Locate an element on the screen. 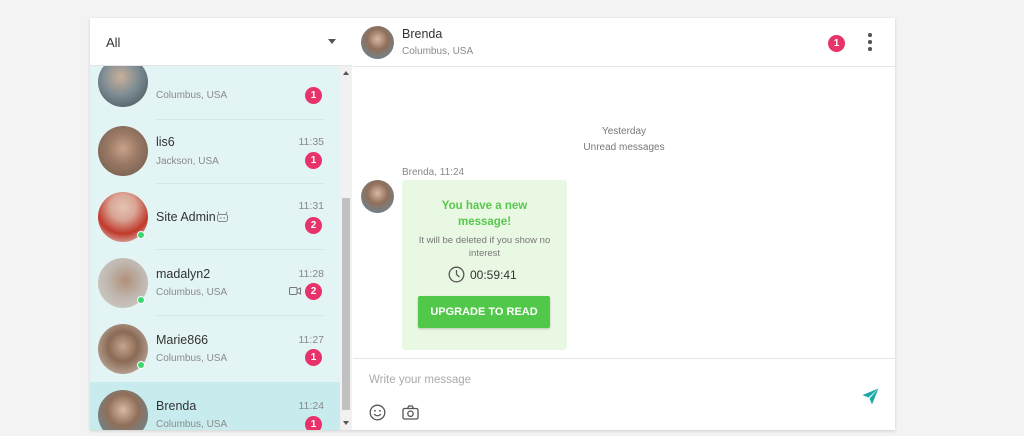 This screenshot has height=436, width=1024. video-icon is located at coordinates (295, 291).